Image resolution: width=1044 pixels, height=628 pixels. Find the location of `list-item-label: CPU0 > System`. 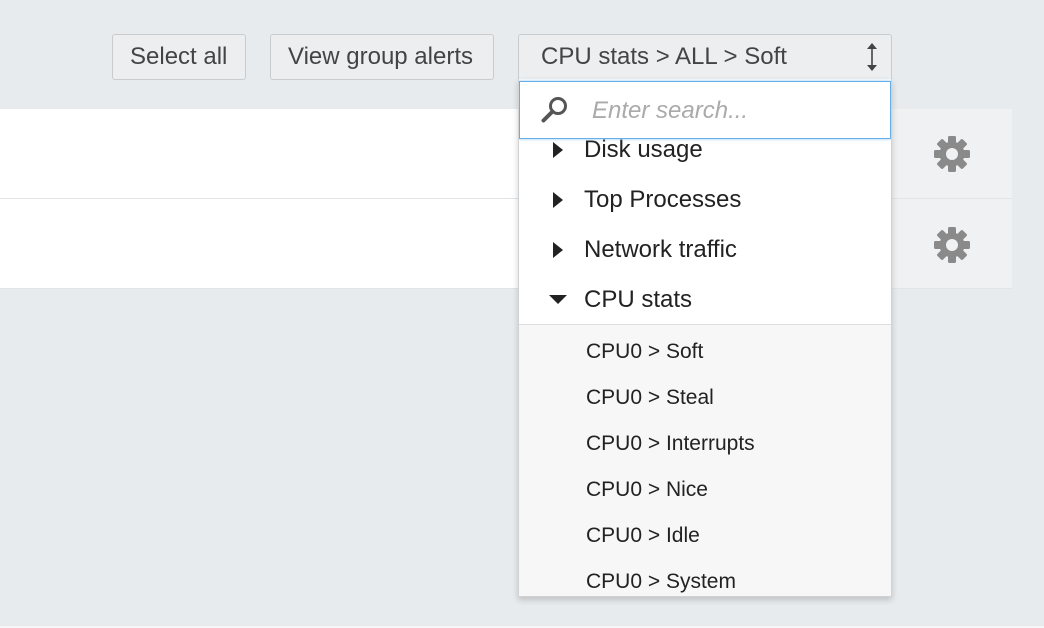

list-item-label: CPU0 > System is located at coordinates (661, 581).